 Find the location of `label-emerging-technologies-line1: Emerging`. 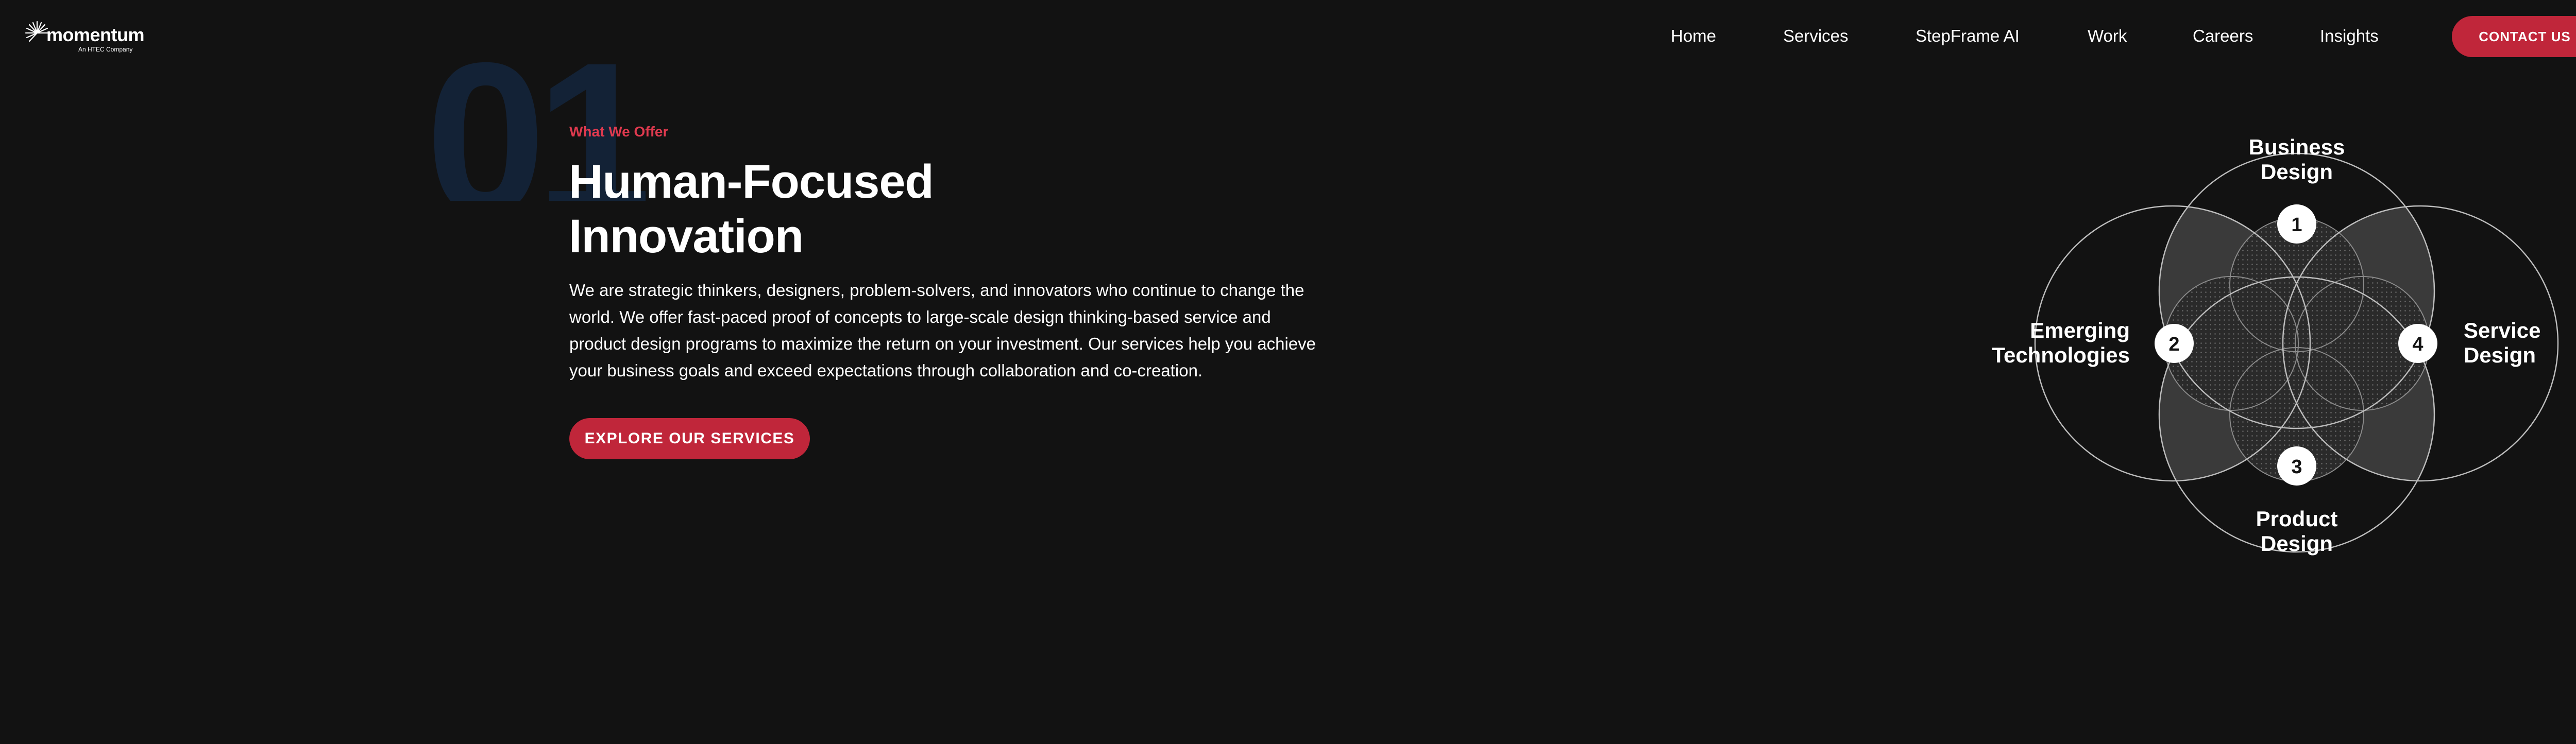

label-emerging-technologies-line1: Emerging is located at coordinates (2080, 330).